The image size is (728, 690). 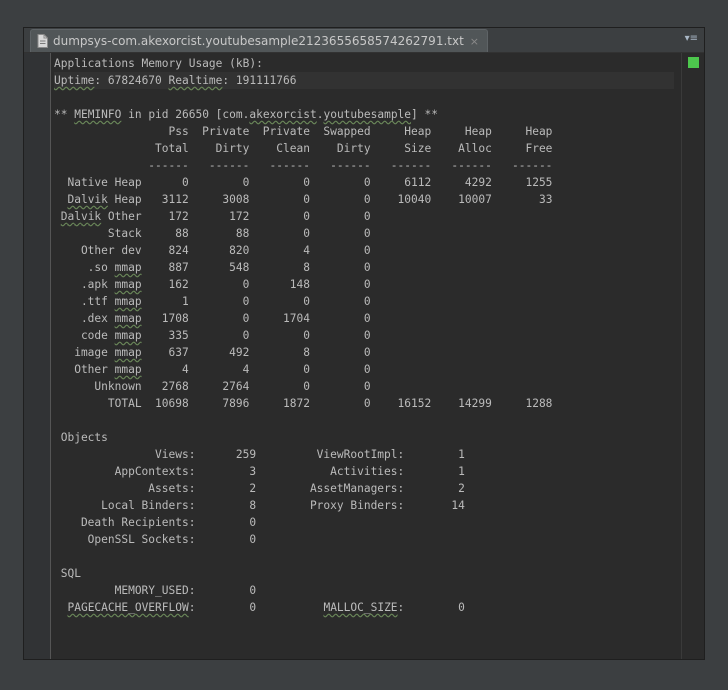 I want to click on editor-line: SQL, so click(x=67, y=573).